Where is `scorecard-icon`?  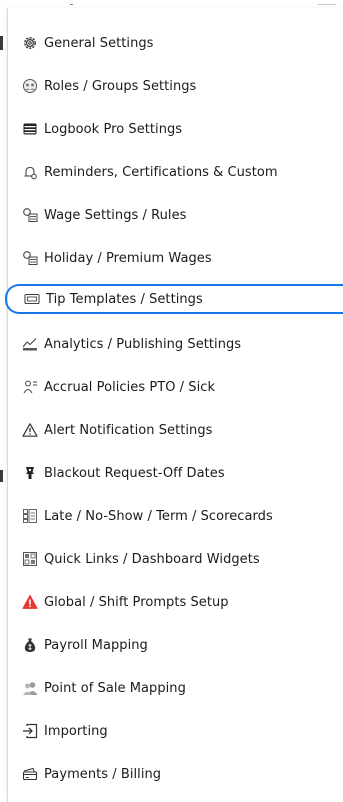 scorecard-icon is located at coordinates (30, 516).